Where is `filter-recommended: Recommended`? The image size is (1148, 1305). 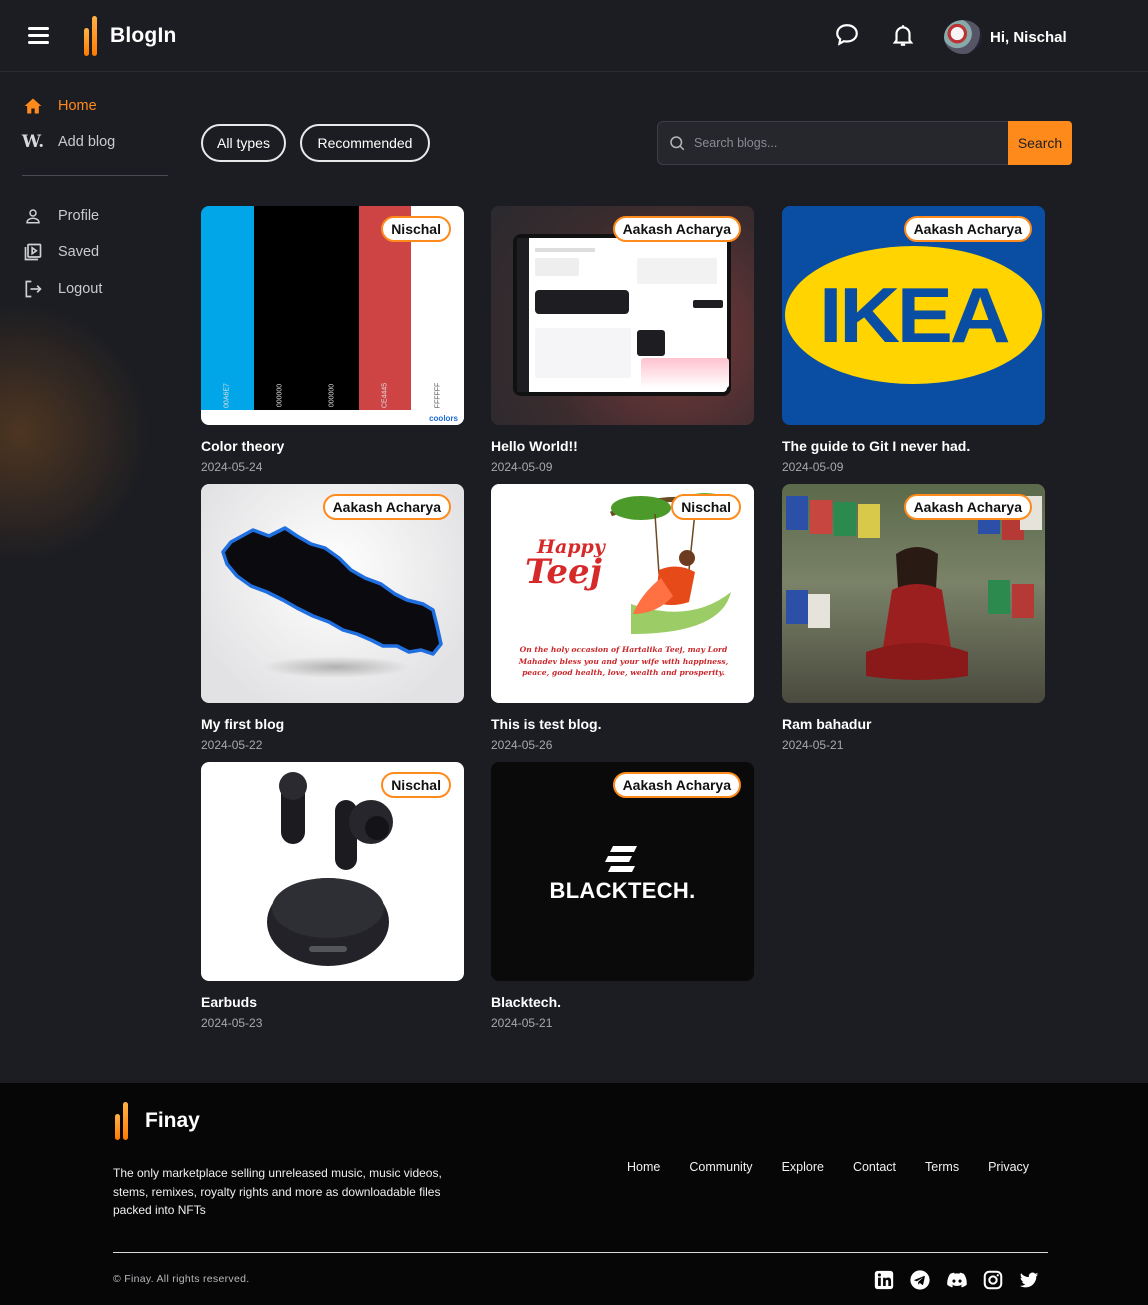
filter-recommended: Recommended is located at coordinates (365, 143).